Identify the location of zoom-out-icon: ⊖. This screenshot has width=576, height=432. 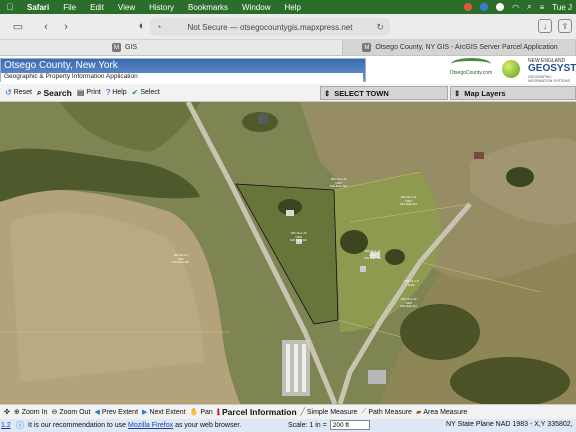
(54, 412).